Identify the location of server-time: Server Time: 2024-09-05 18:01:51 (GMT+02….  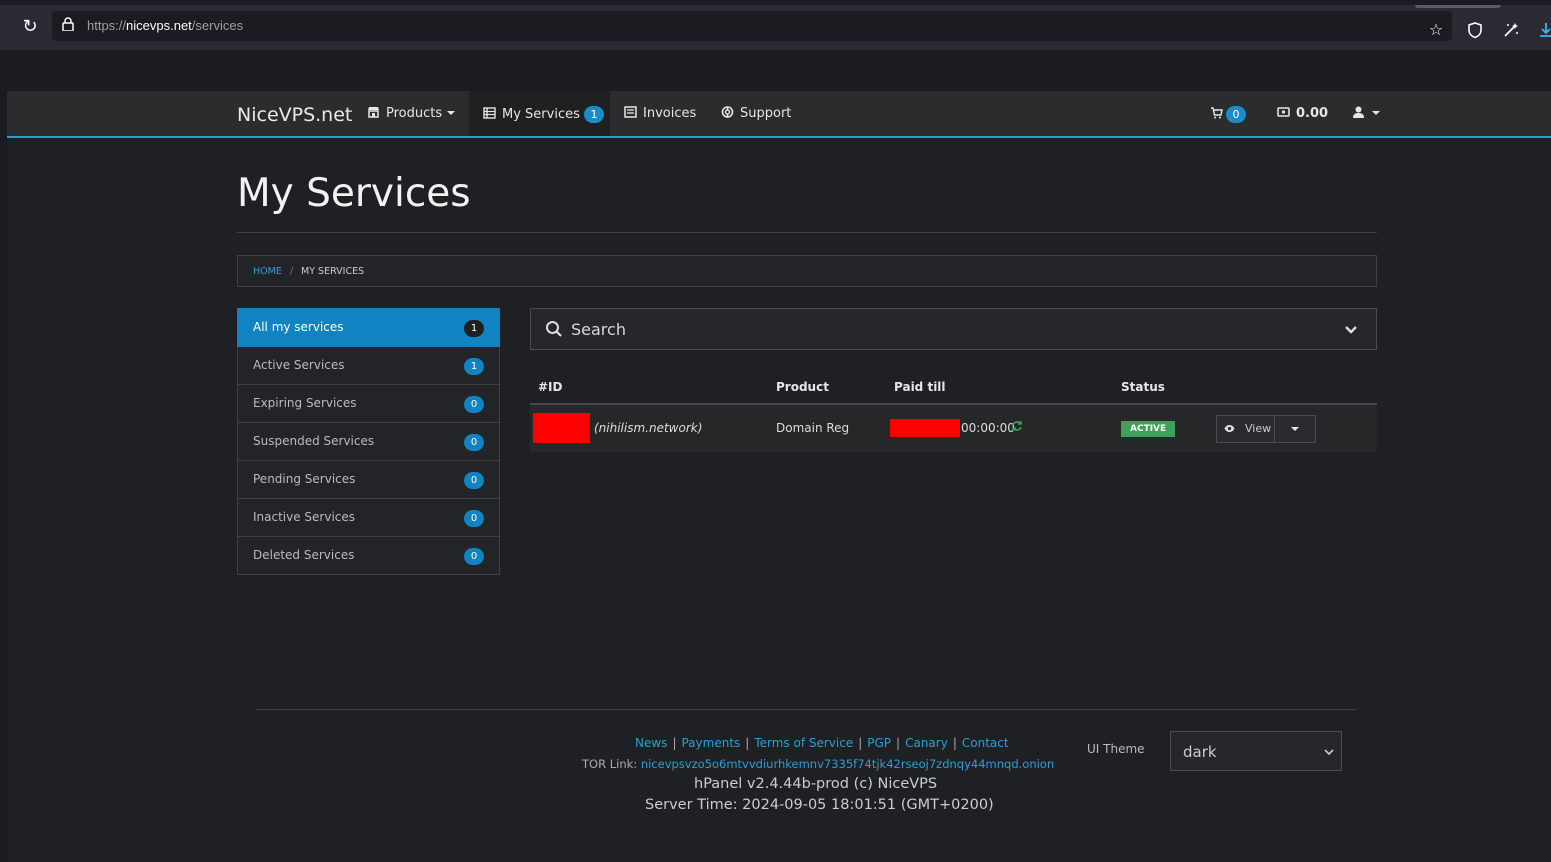
(819, 805).